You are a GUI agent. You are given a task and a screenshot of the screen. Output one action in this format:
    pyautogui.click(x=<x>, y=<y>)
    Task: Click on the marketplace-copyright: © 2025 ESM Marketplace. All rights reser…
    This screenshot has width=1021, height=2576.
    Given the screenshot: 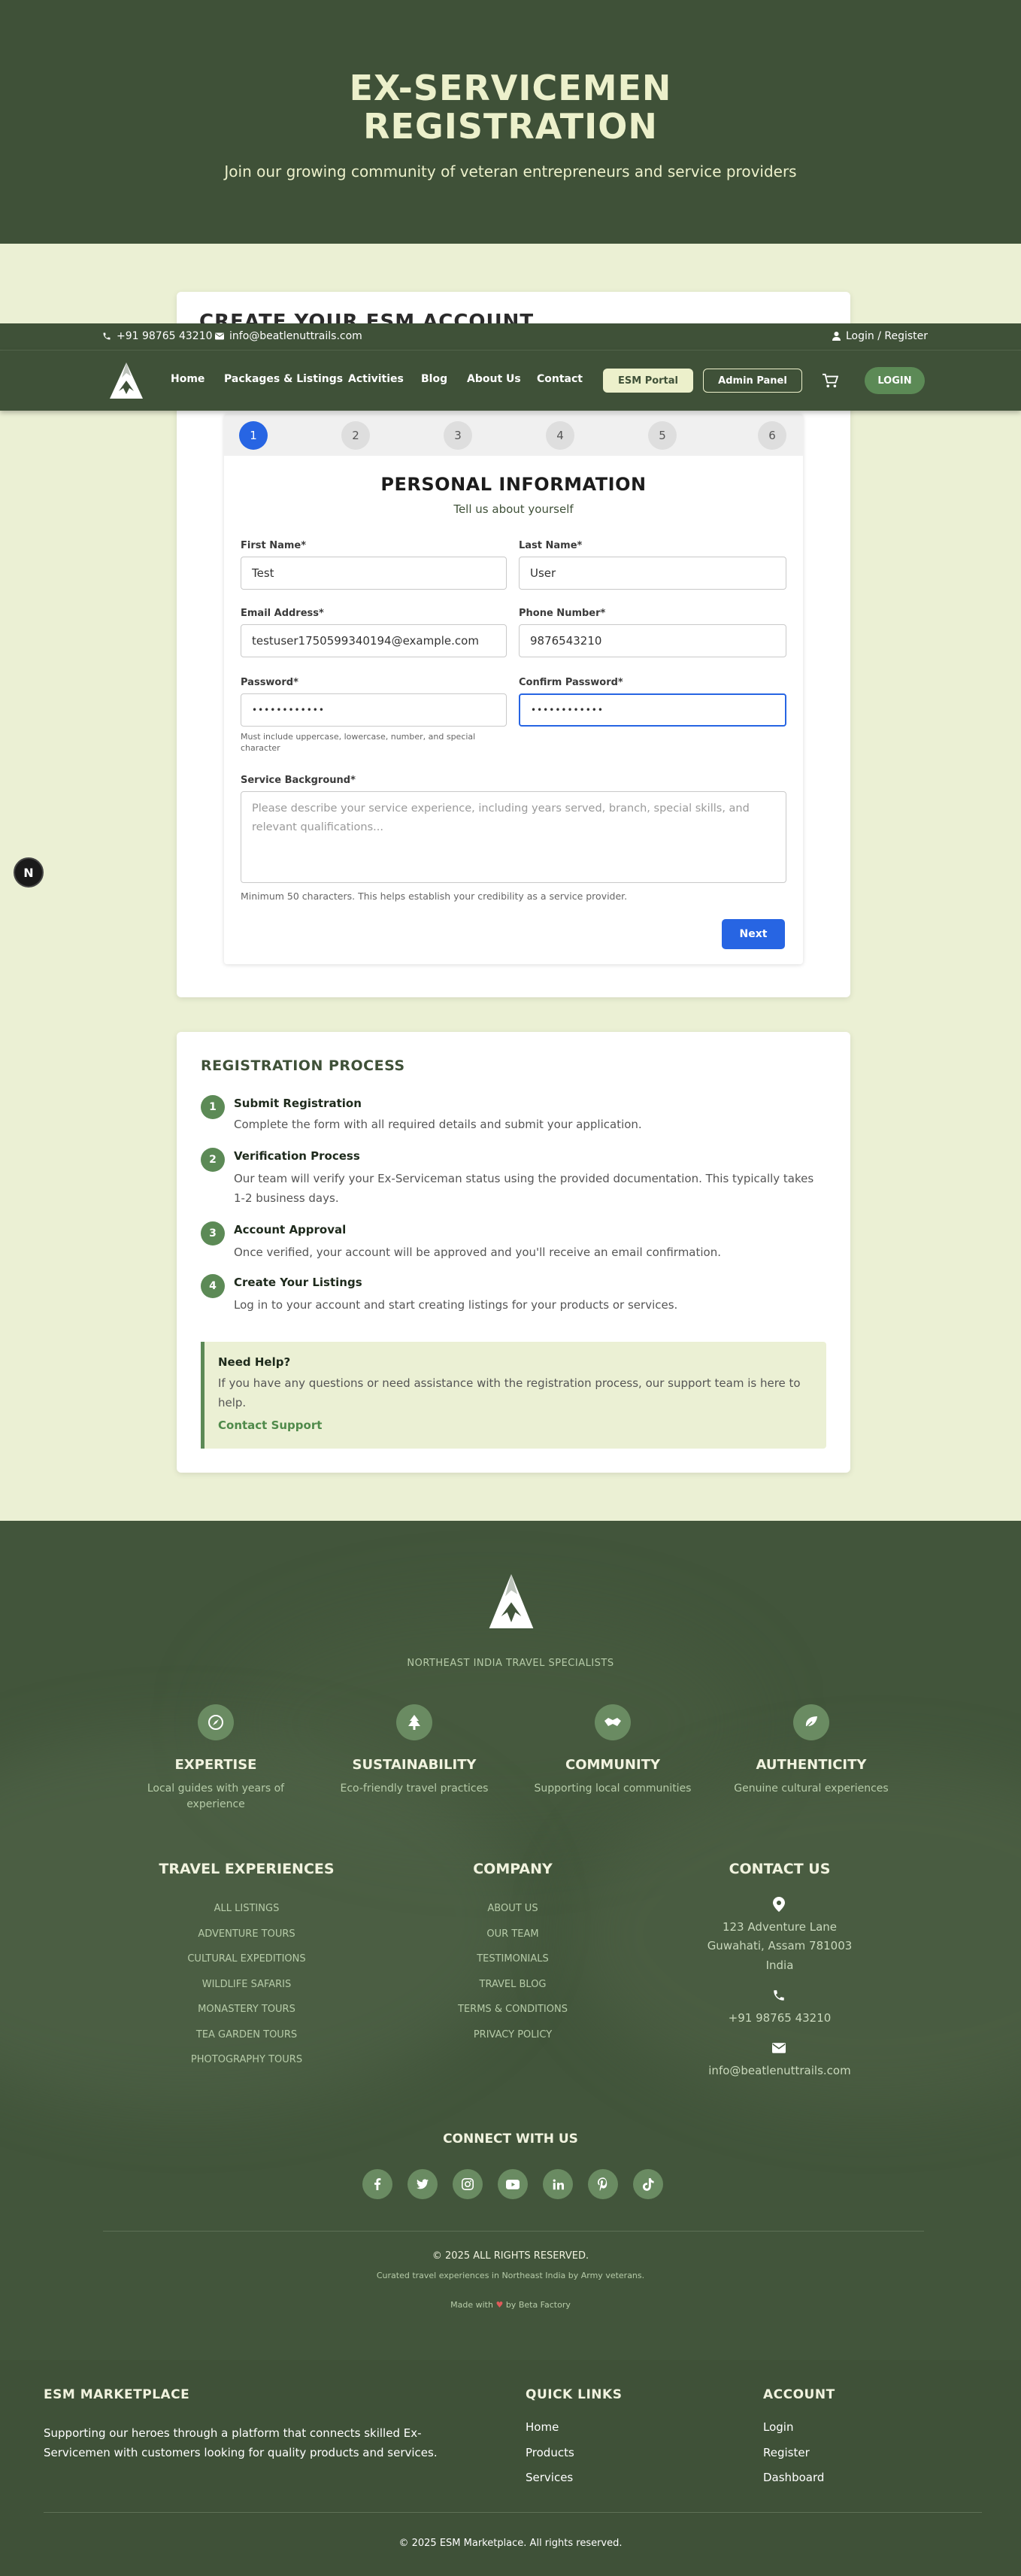 What is the action you would take?
    pyautogui.click(x=510, y=2543)
    